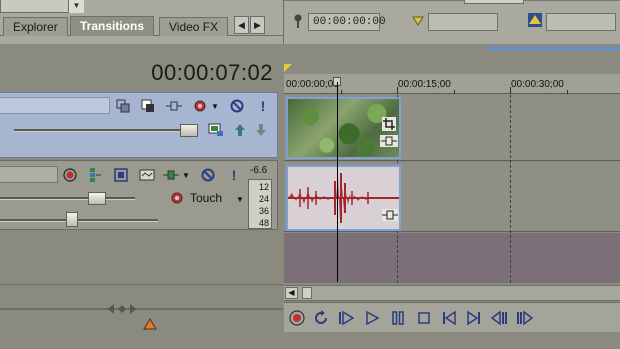 Image resolution: width=620 pixels, height=349 pixels. I want to click on marker-pin-icon, so click(298, 21).